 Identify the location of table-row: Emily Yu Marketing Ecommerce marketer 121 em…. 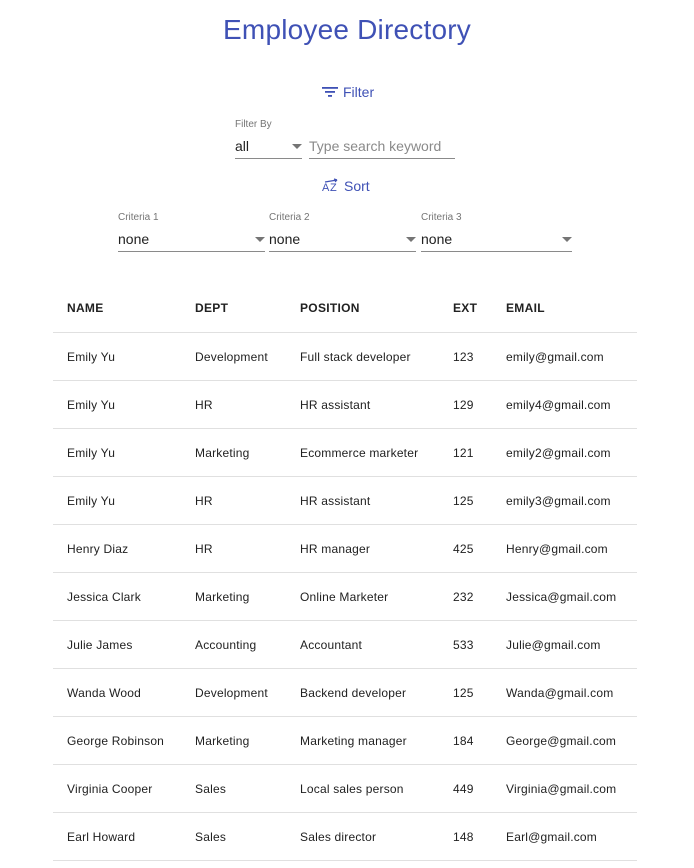
(345, 452).